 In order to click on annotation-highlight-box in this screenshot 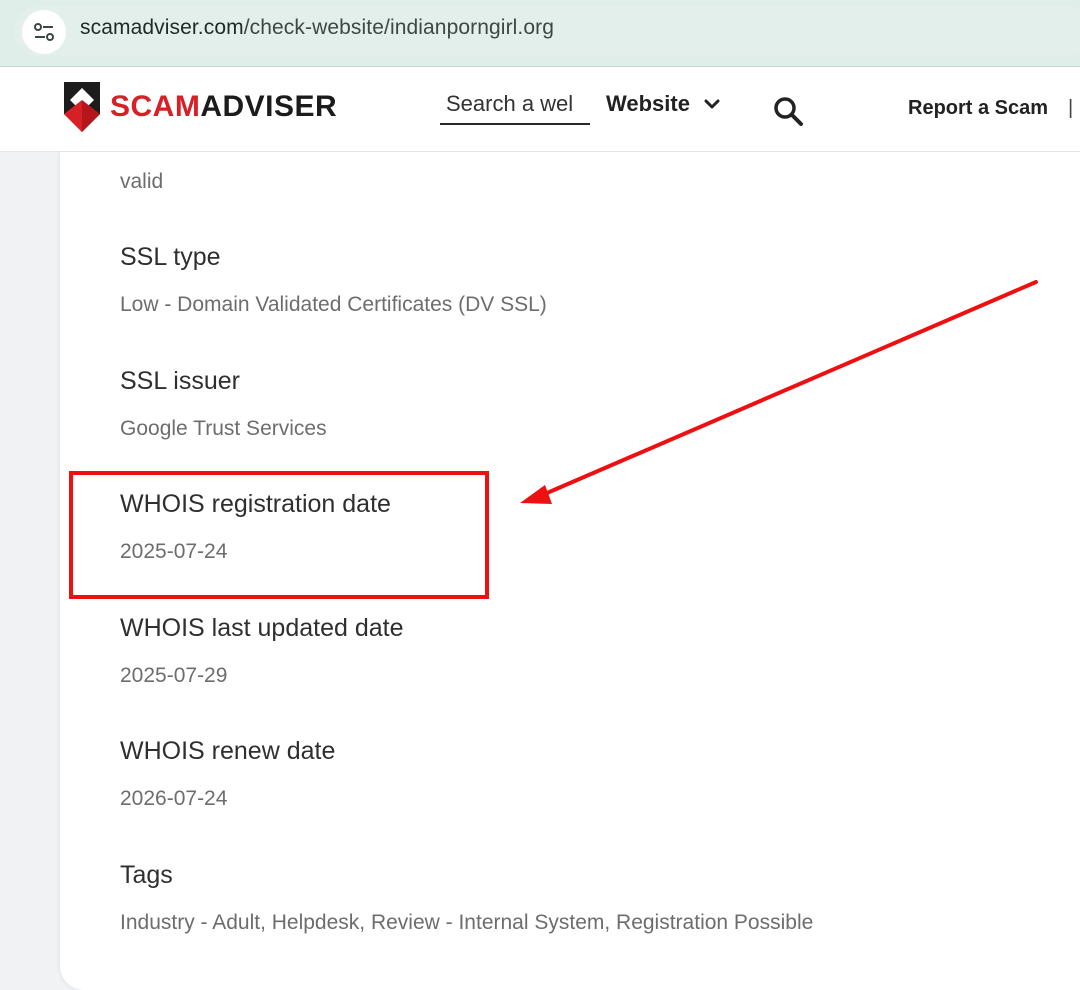, I will do `click(279, 535)`.